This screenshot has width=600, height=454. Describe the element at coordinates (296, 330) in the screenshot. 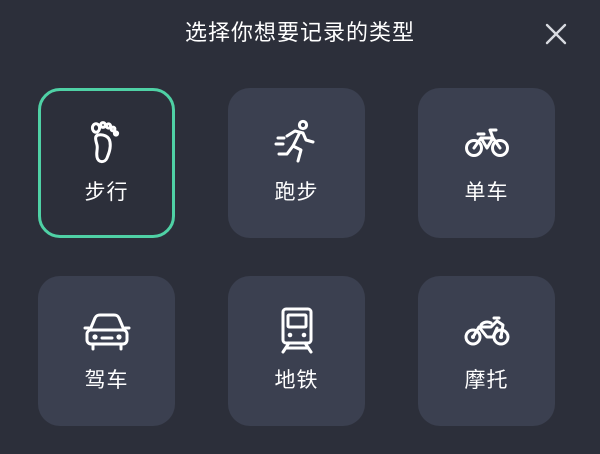

I see `subway-icon` at that location.